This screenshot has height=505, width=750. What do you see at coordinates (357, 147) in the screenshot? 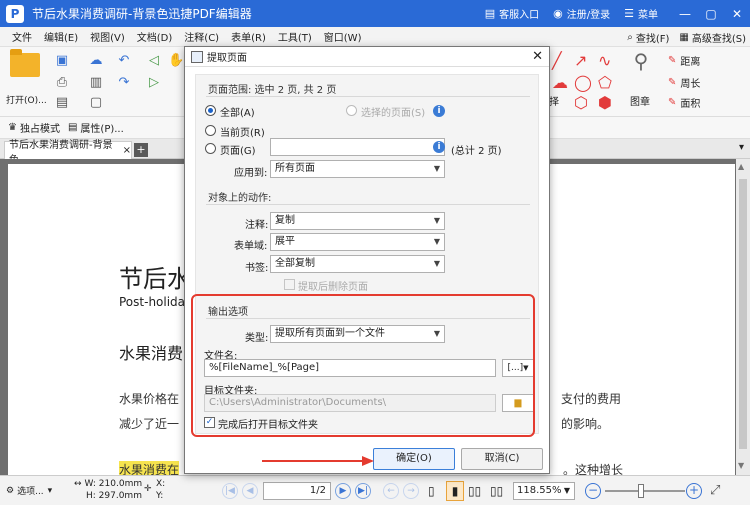
I see `page-range-input` at bounding box center [357, 147].